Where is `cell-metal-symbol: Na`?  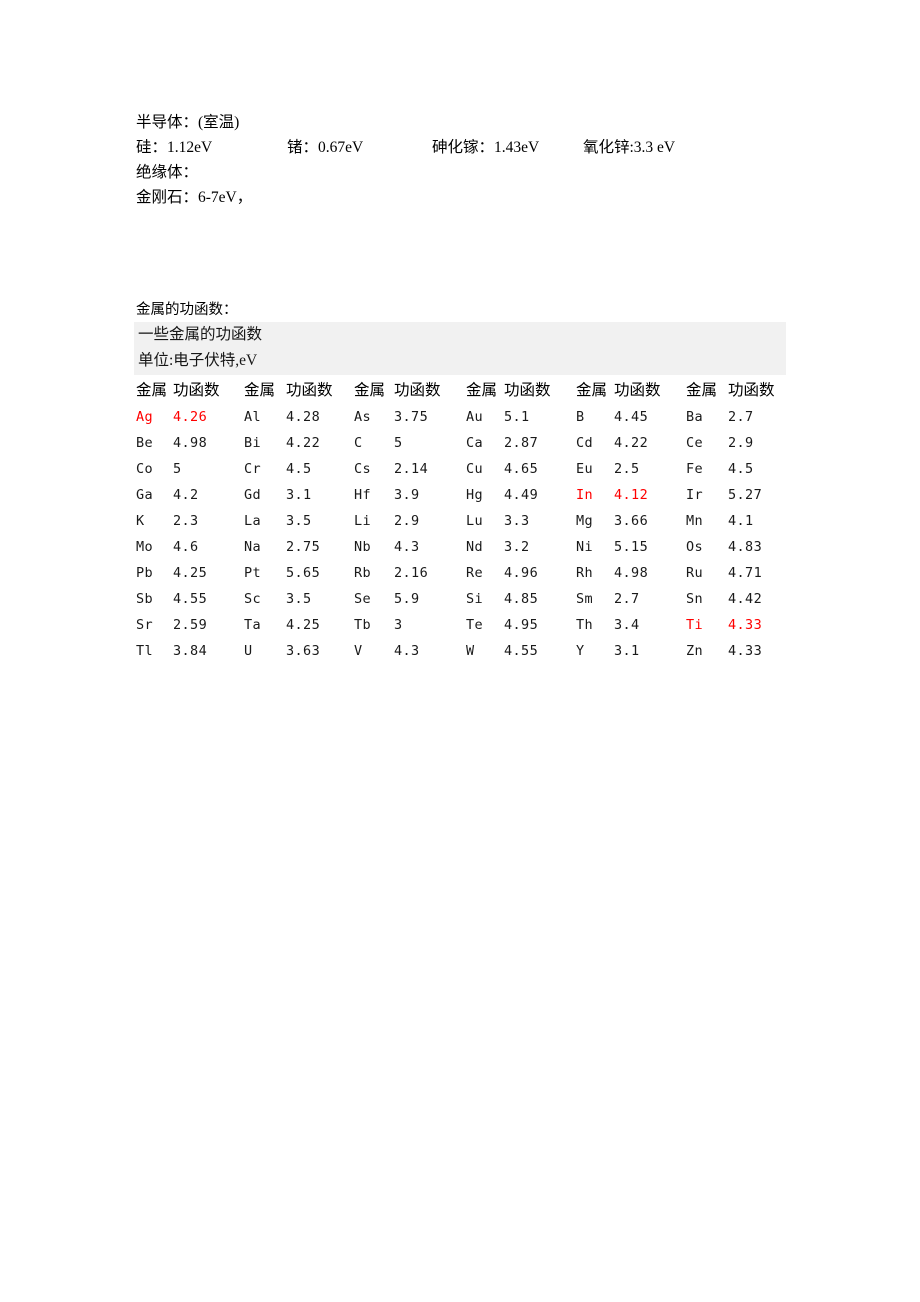
cell-metal-symbol: Na is located at coordinates (253, 547).